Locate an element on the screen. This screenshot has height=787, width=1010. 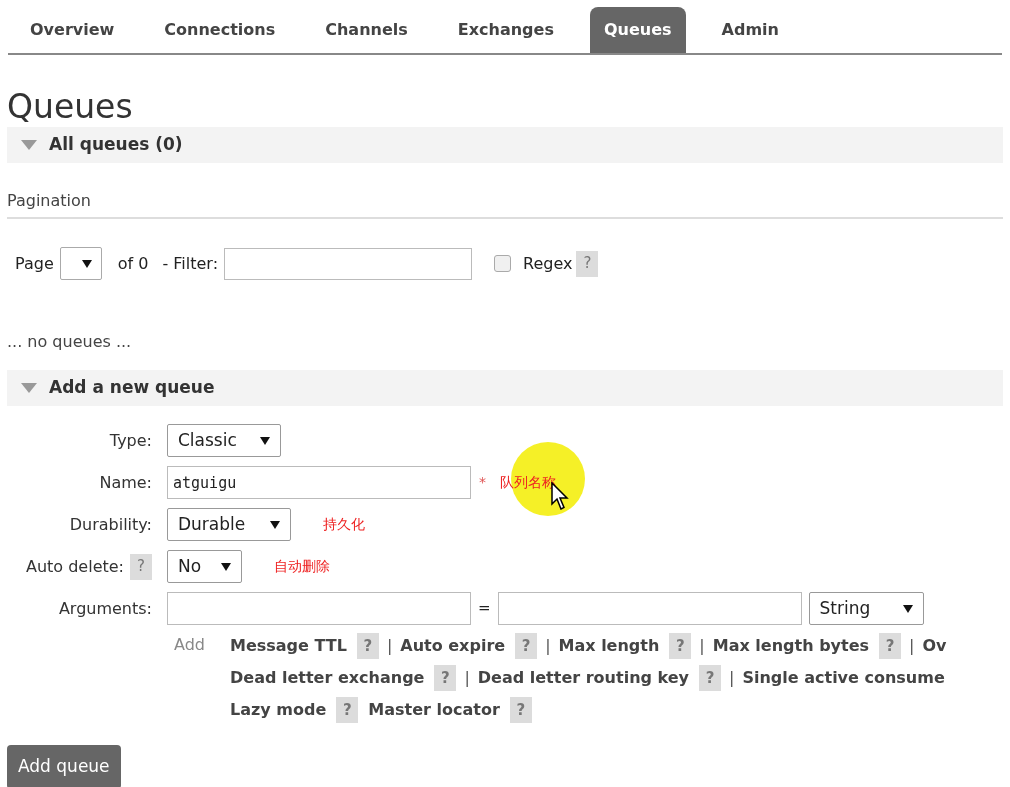
name-input: atguigu is located at coordinates (319, 482).